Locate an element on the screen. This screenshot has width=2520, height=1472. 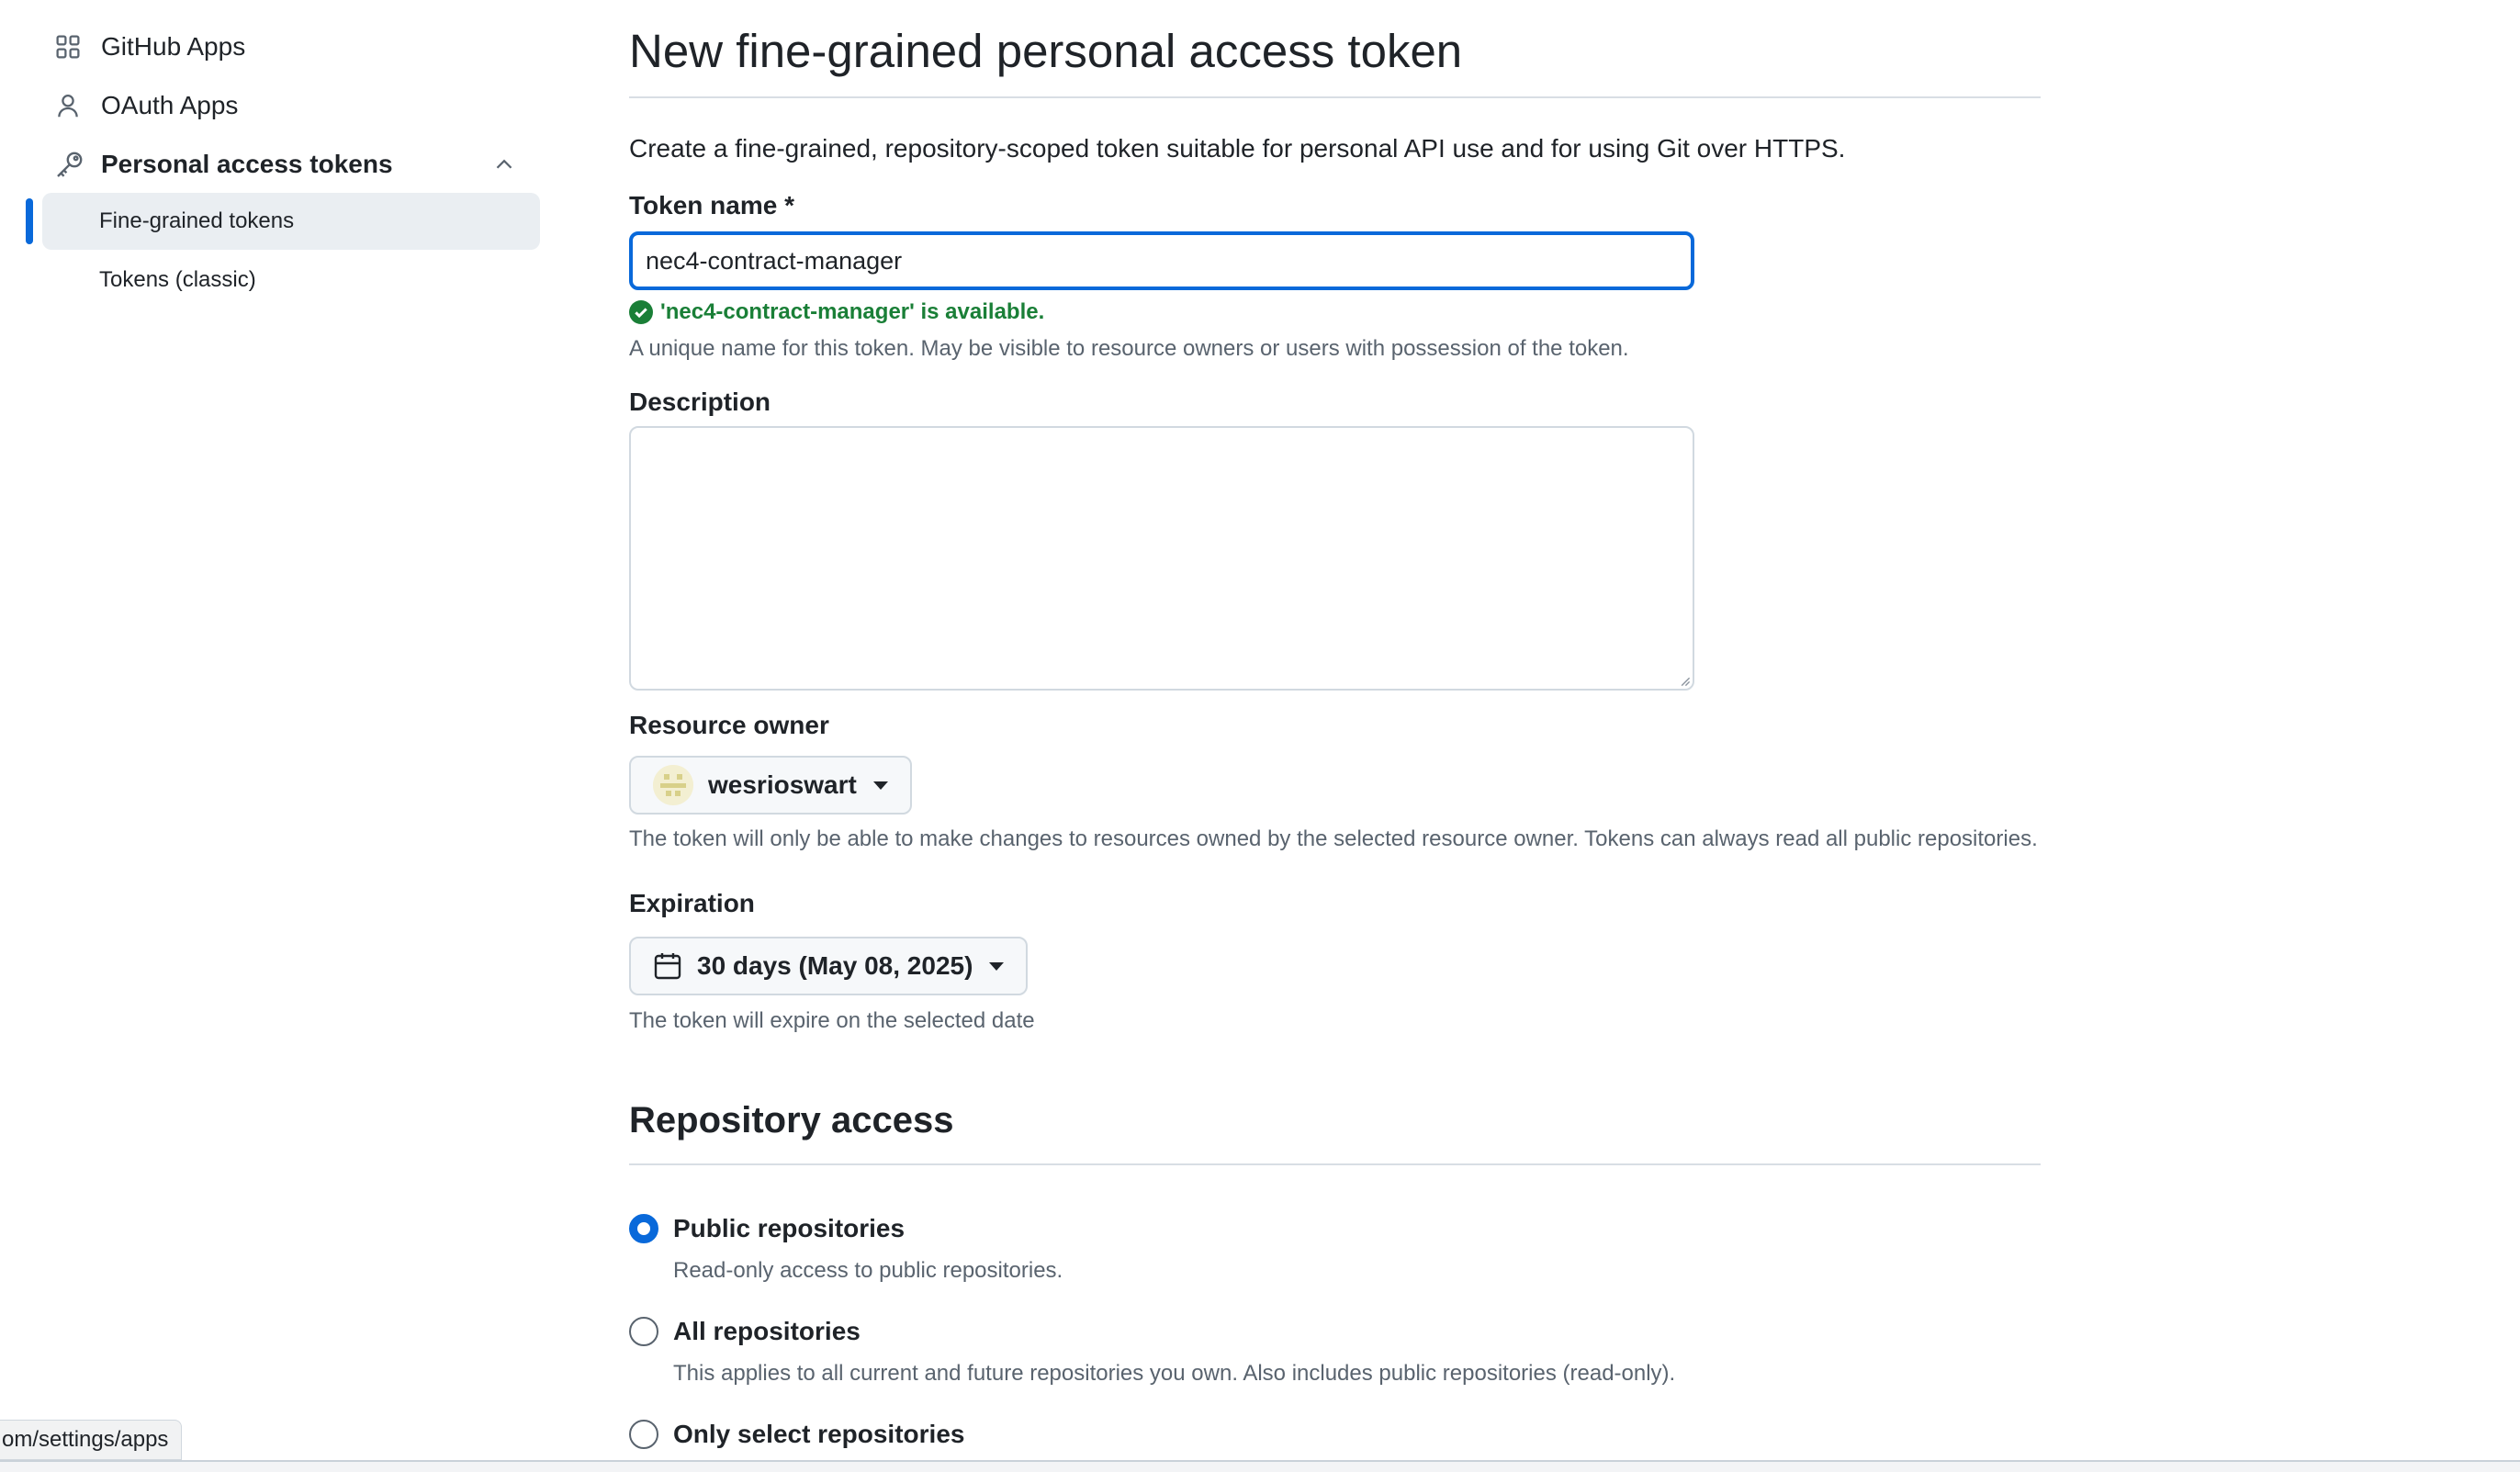
availability-message: 'nec4-contract-manager' is available. is located at coordinates (836, 312).